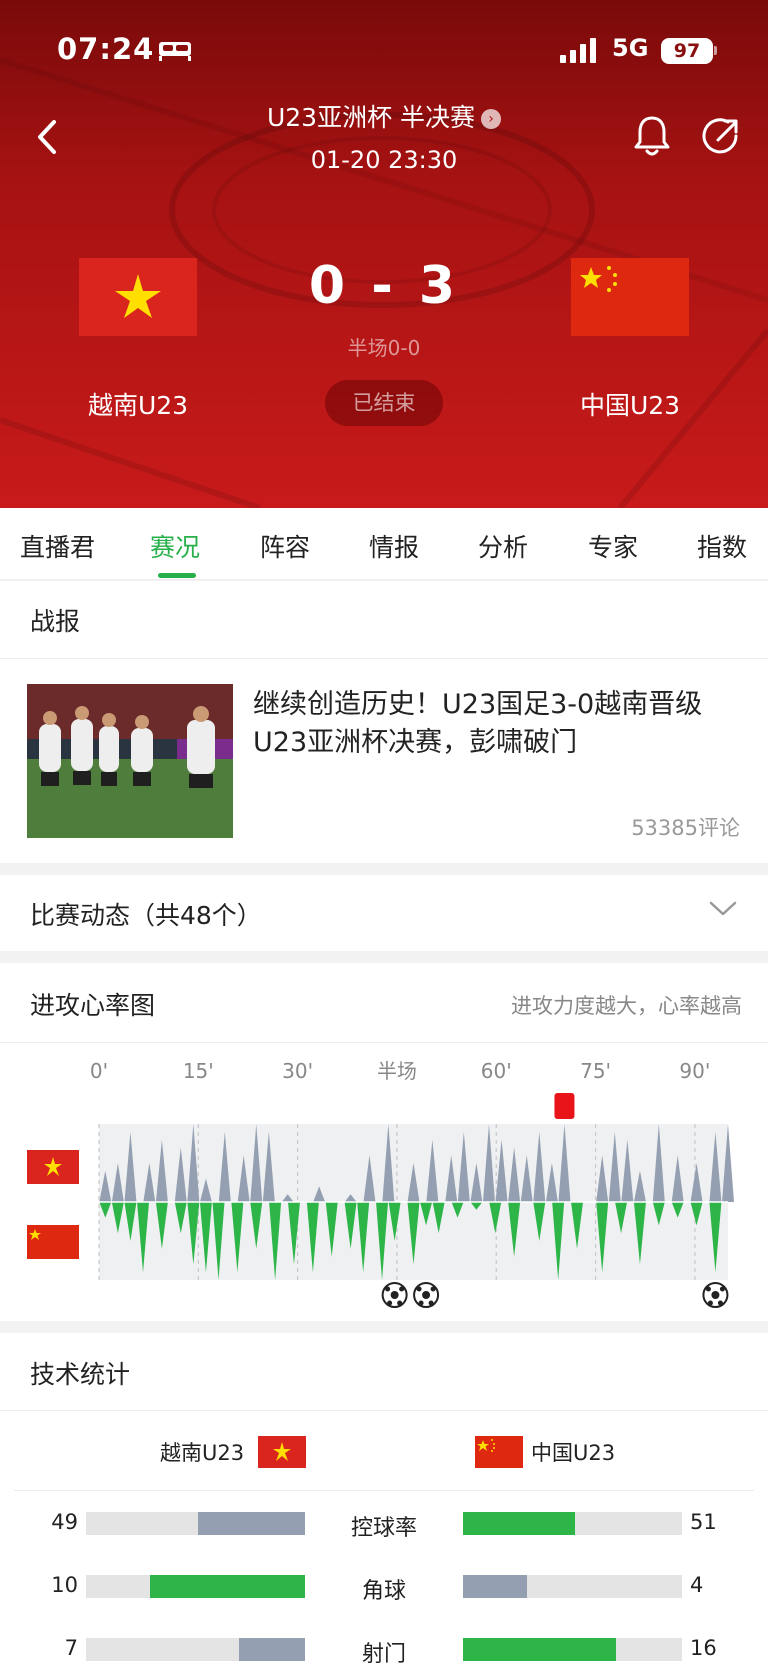 The height and width of the screenshot is (1663, 768). Describe the element at coordinates (130, 761) in the screenshot. I see `news-thumbnail` at that location.